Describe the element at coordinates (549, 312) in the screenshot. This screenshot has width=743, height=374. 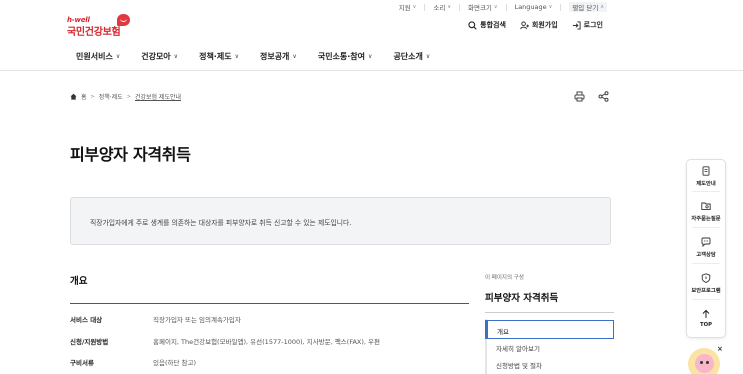
I see `toc-divider` at that location.